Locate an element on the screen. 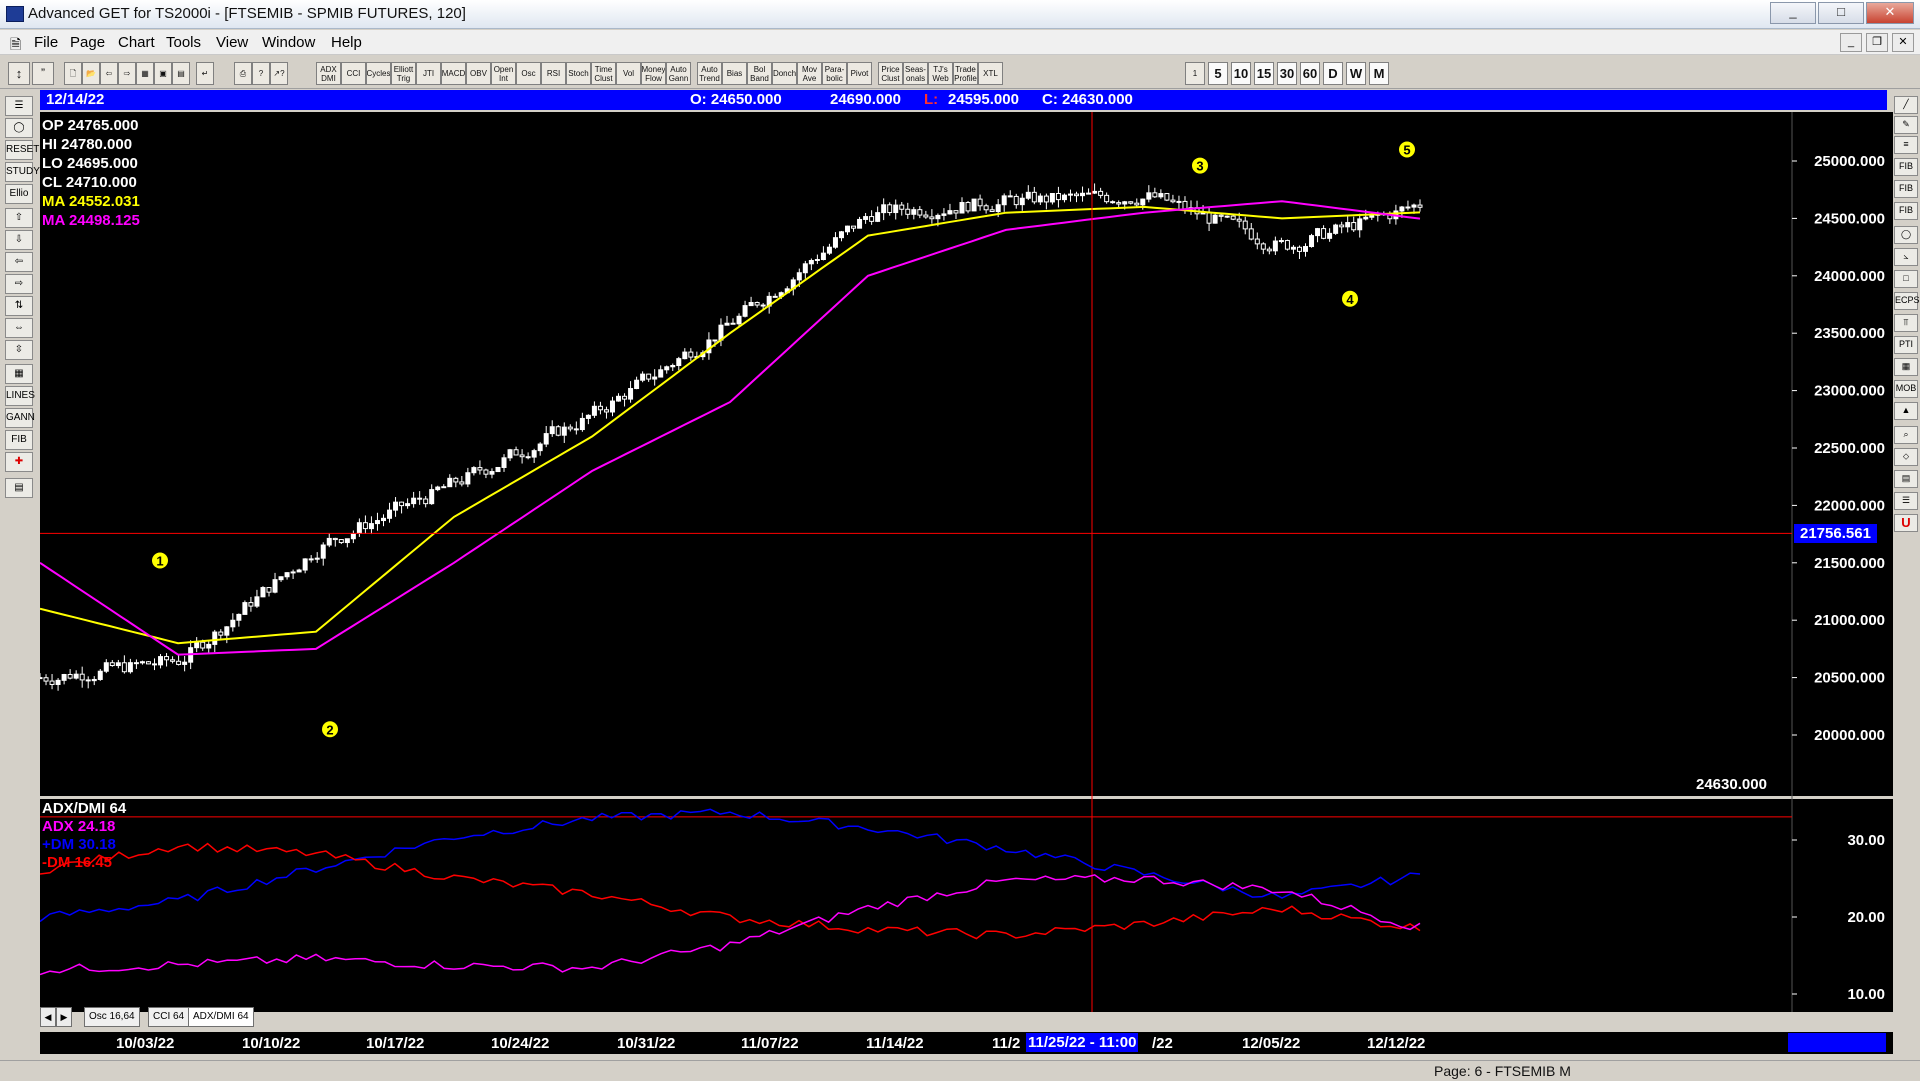 This screenshot has height=1081, width=1920. ellipse-tool-icon: ◯ is located at coordinates (19, 128).